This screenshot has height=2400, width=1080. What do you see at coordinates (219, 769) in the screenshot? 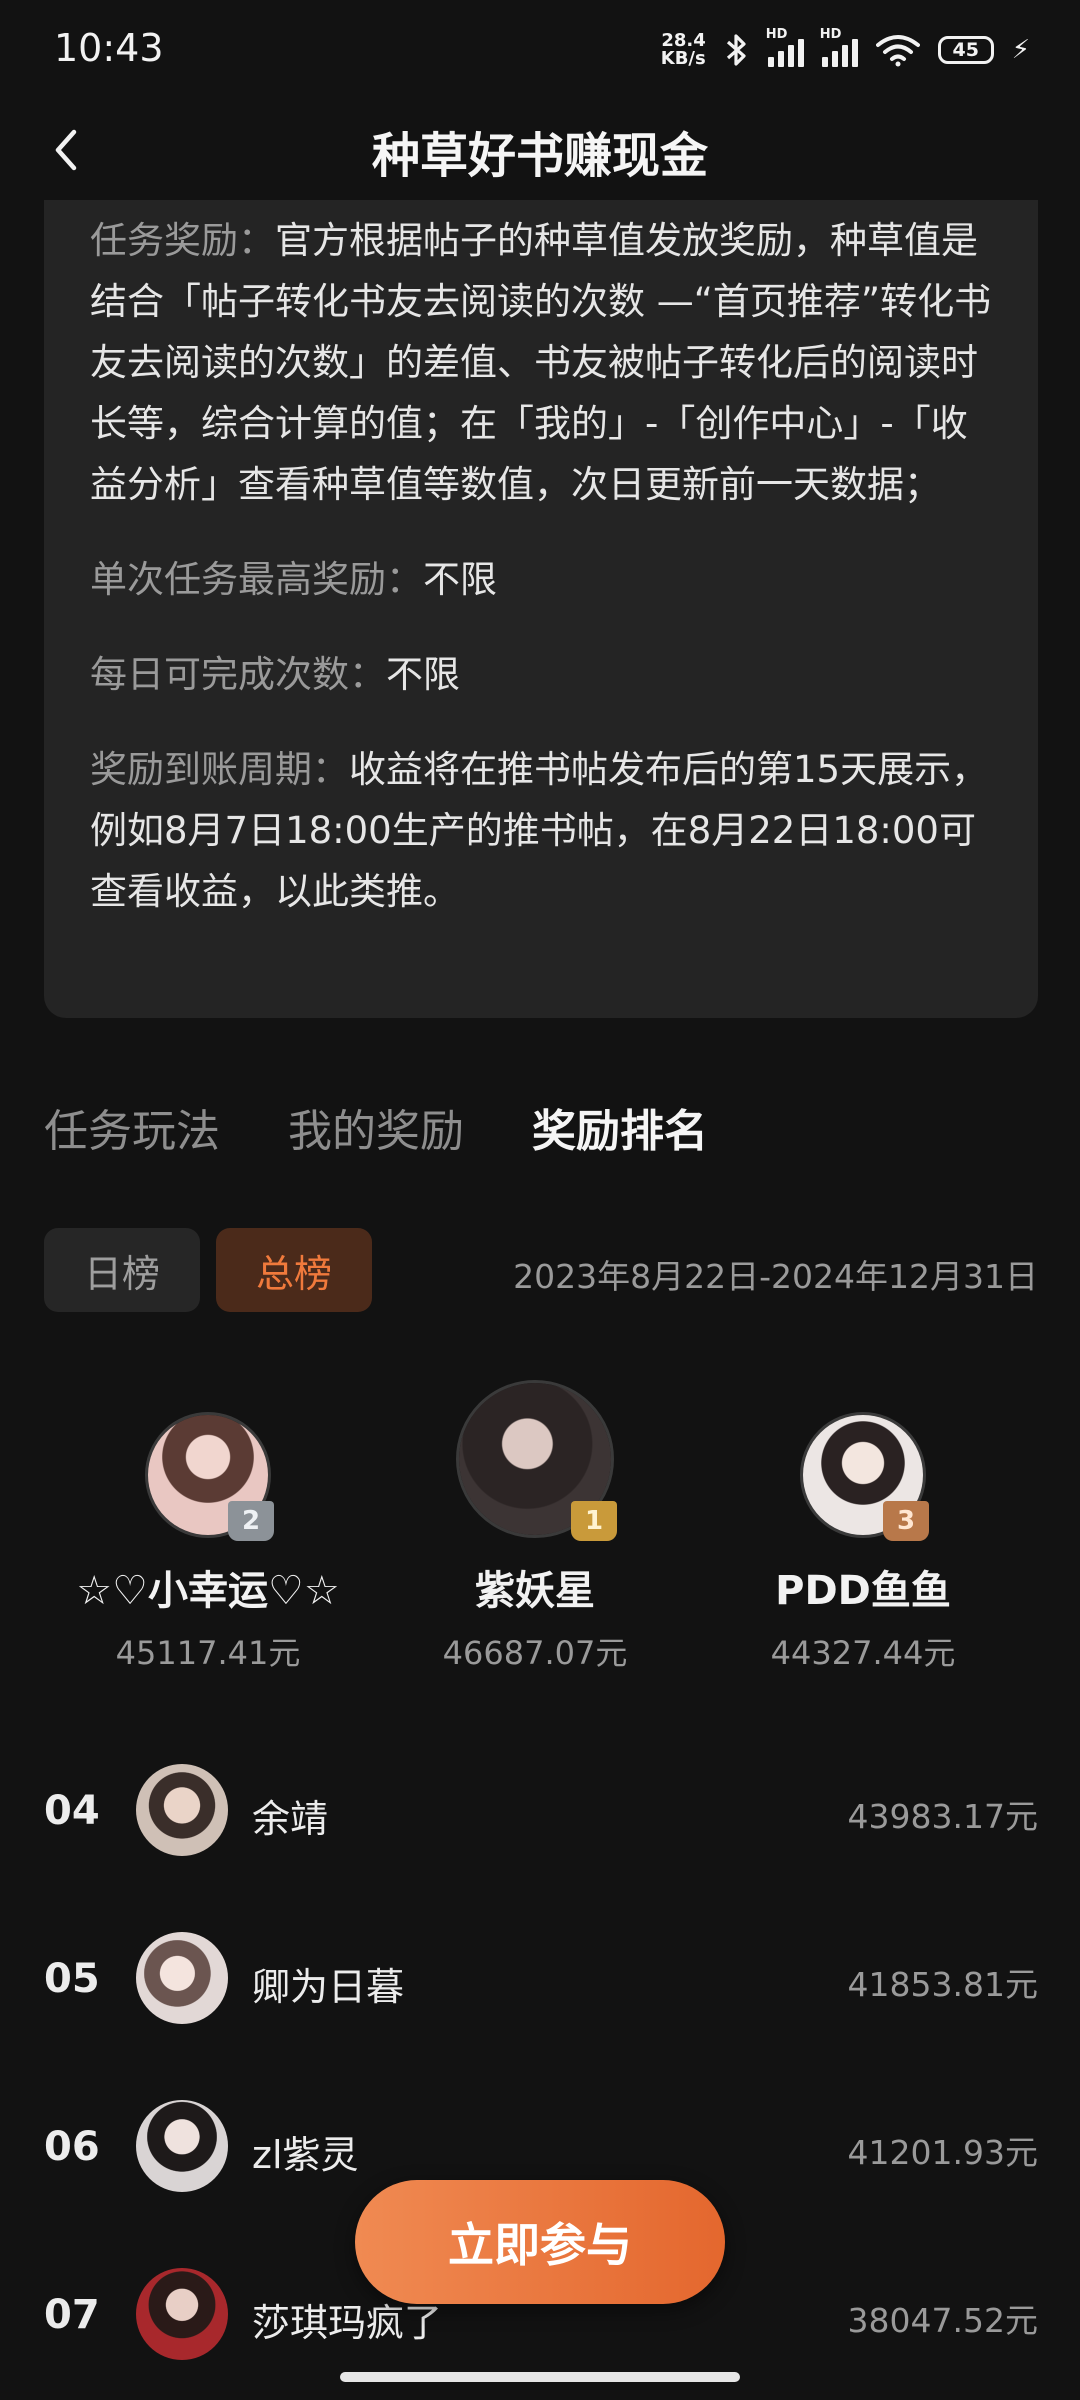
I see `rule-label: 奖励到账周期：` at bounding box center [219, 769].